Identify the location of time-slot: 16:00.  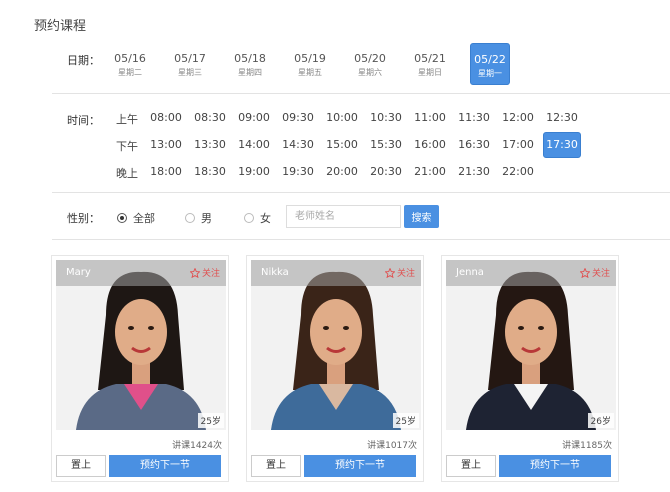
(430, 145).